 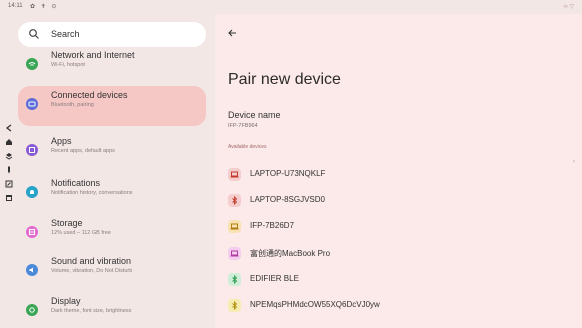 I want to click on side-rail, so click(x=9, y=178).